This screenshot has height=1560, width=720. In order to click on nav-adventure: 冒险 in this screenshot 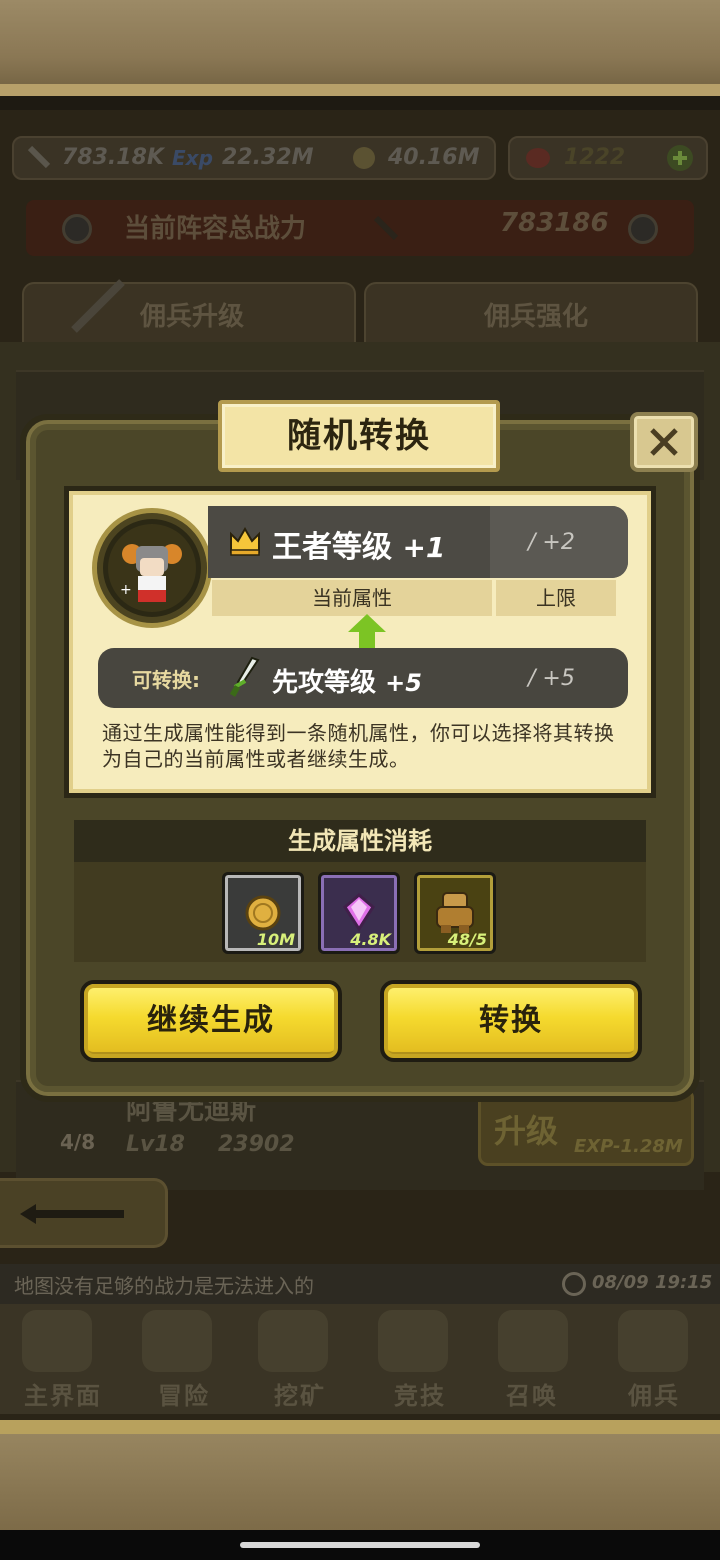, I will do `click(184, 1393)`.